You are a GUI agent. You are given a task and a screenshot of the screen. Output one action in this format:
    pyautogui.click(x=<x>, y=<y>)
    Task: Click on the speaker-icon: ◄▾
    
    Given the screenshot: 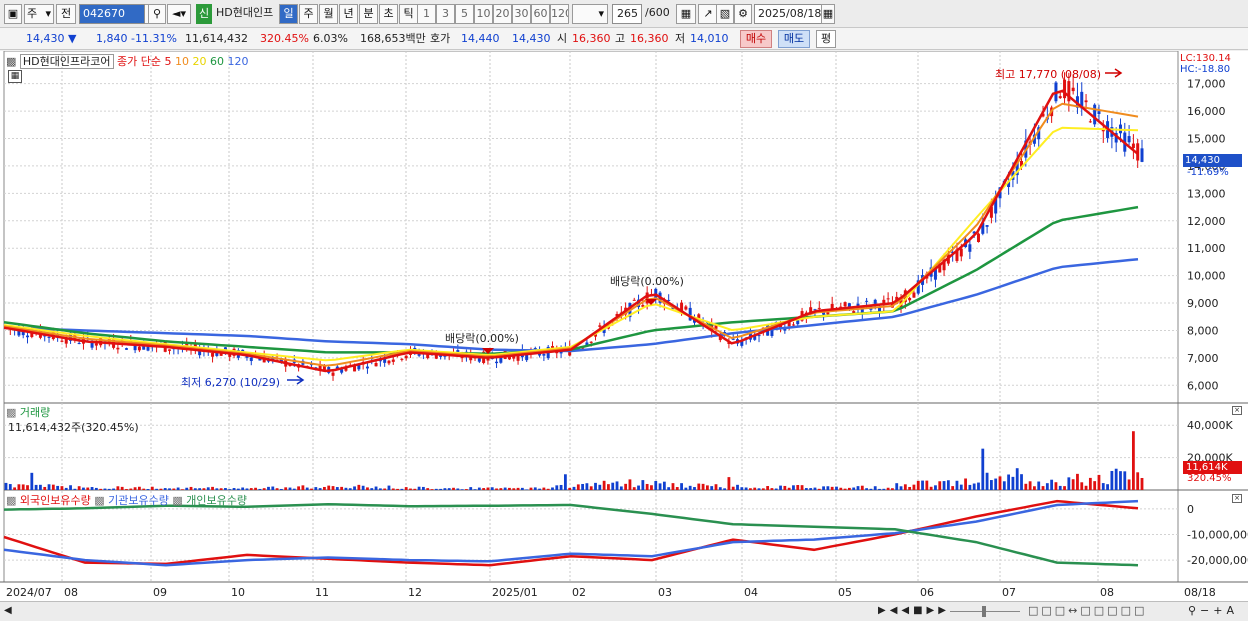 What is the action you would take?
    pyautogui.click(x=179, y=14)
    